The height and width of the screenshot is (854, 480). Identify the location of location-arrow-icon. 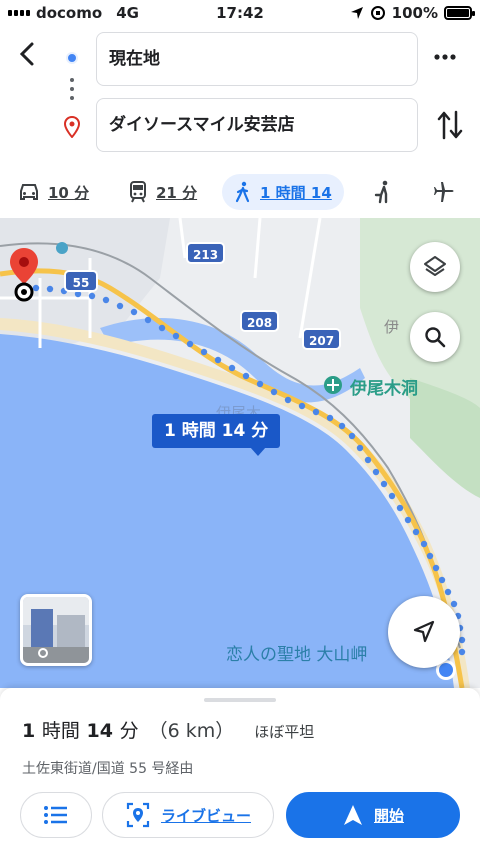
(356, 13).